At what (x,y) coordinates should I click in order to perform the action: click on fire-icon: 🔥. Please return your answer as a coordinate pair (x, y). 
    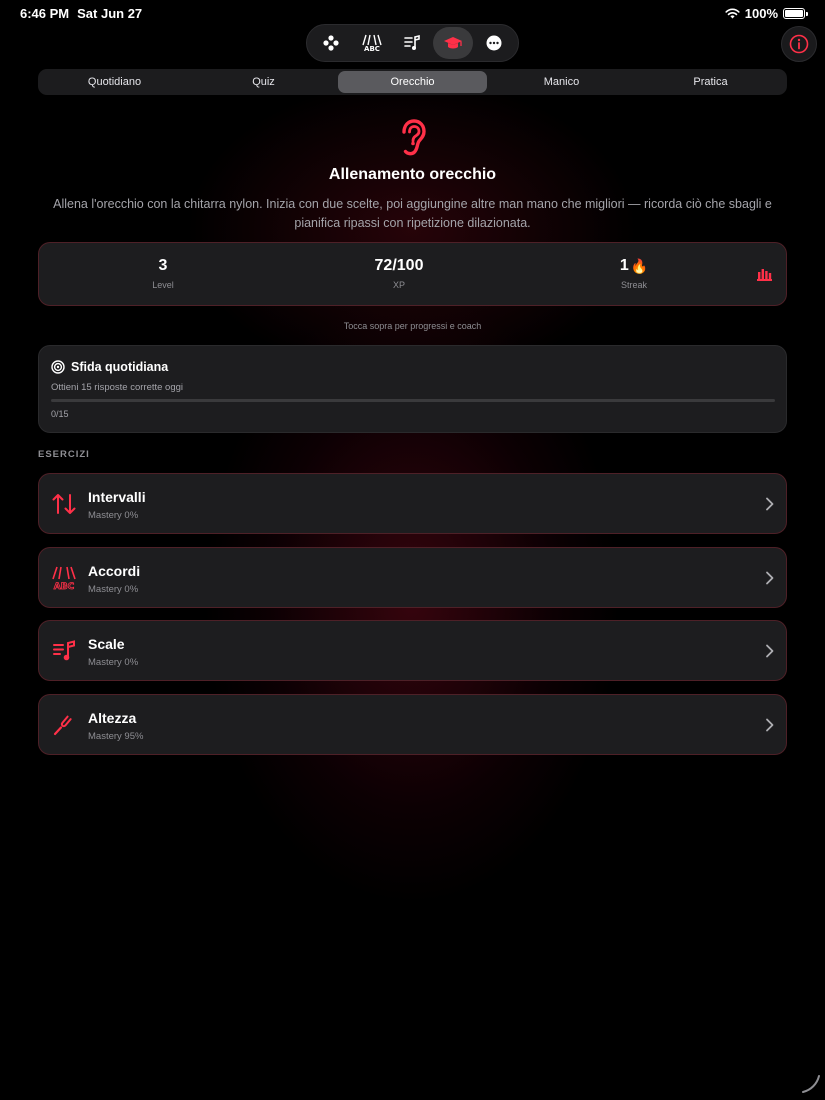
    Looking at the image, I should click on (639, 265).